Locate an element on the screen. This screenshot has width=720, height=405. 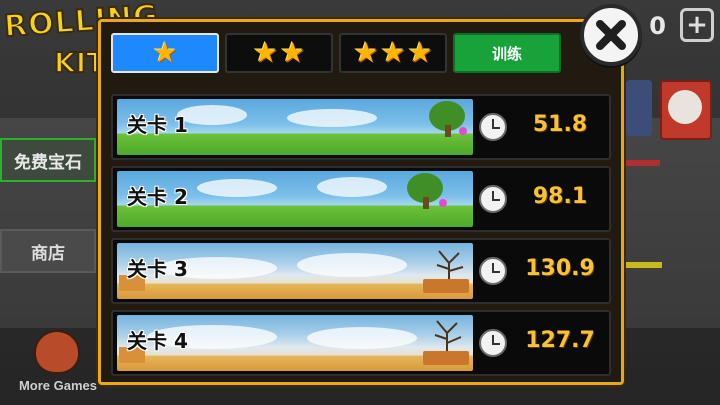
close-button is located at coordinates (611, 35).